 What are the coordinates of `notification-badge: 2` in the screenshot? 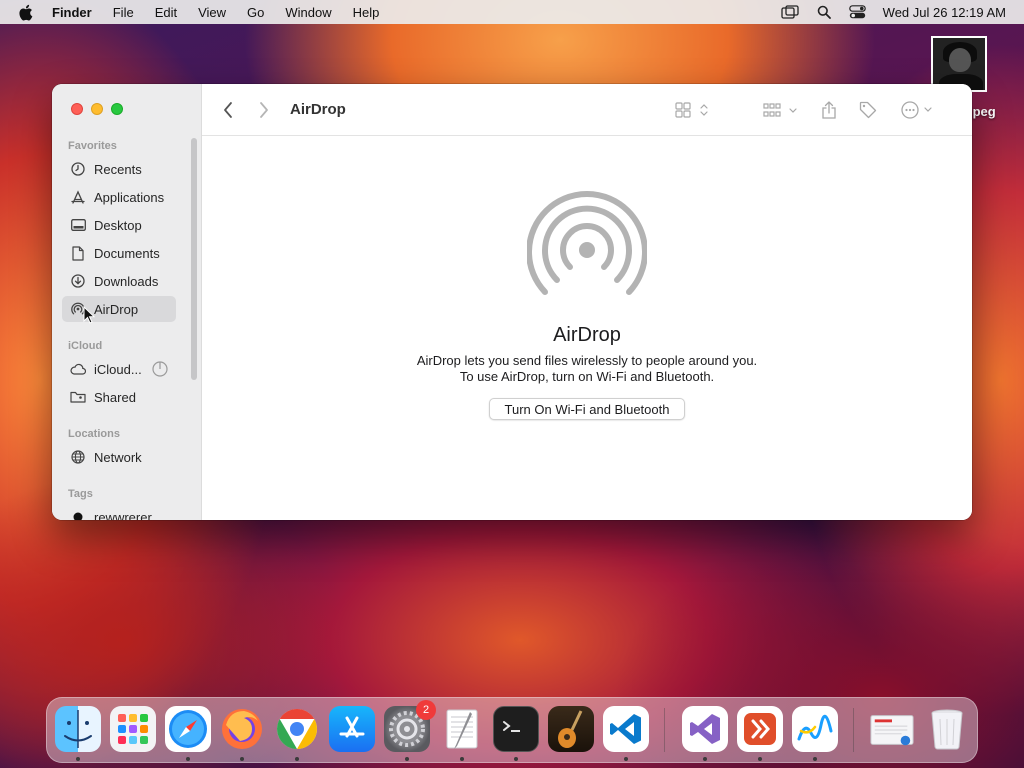 It's located at (426, 710).